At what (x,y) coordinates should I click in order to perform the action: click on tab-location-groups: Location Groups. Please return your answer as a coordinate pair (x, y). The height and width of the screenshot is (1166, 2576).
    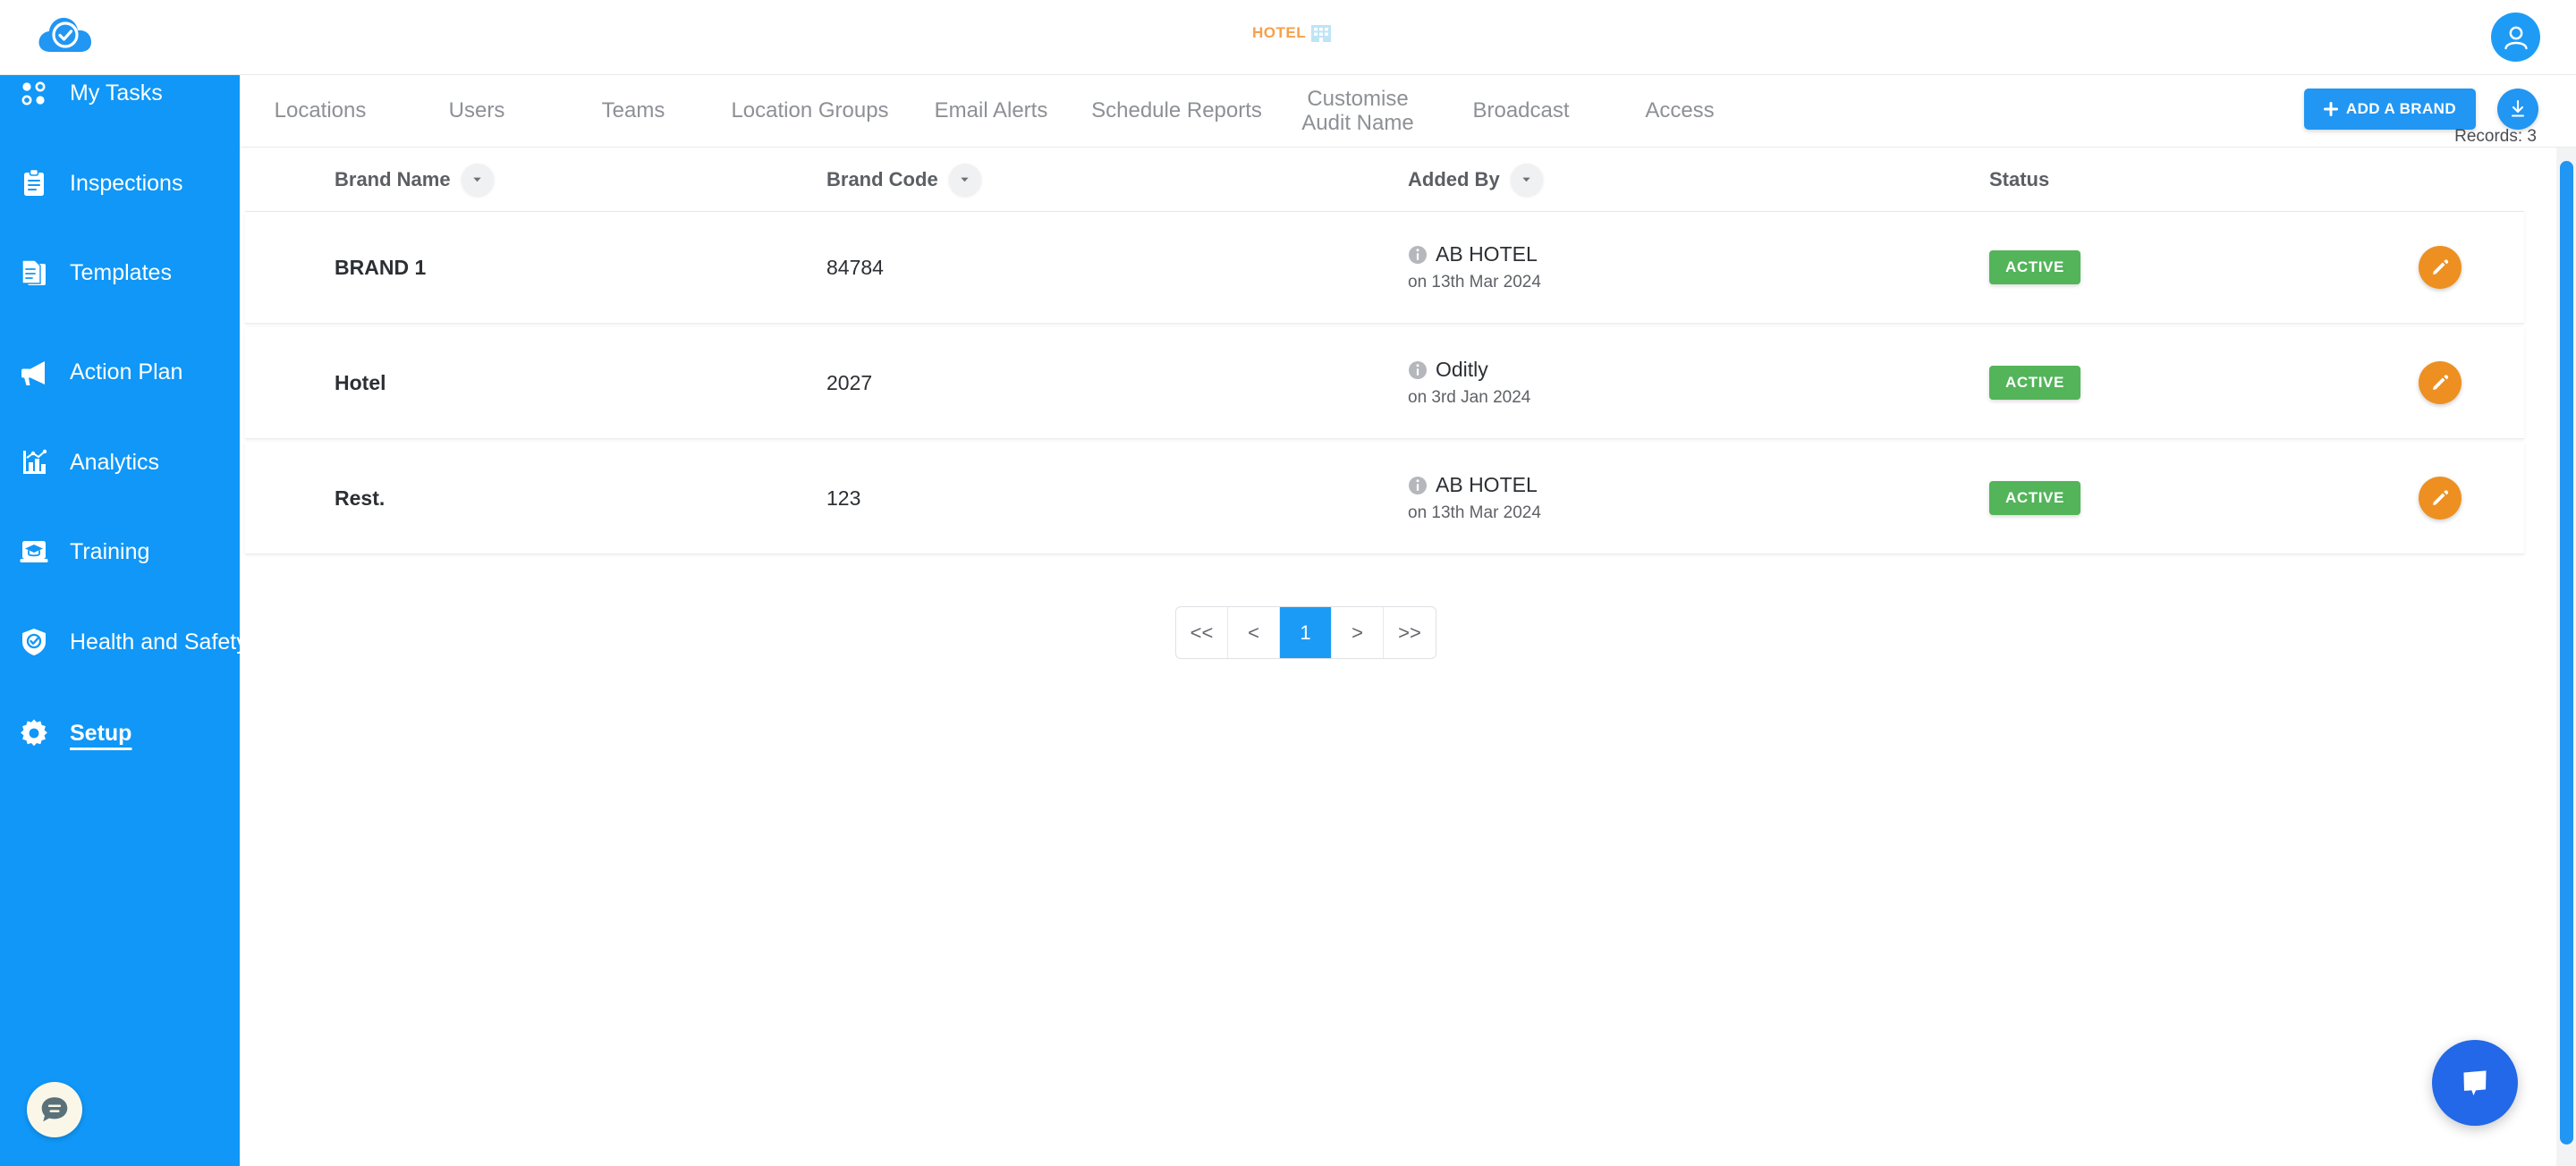
    Looking at the image, I should click on (810, 110).